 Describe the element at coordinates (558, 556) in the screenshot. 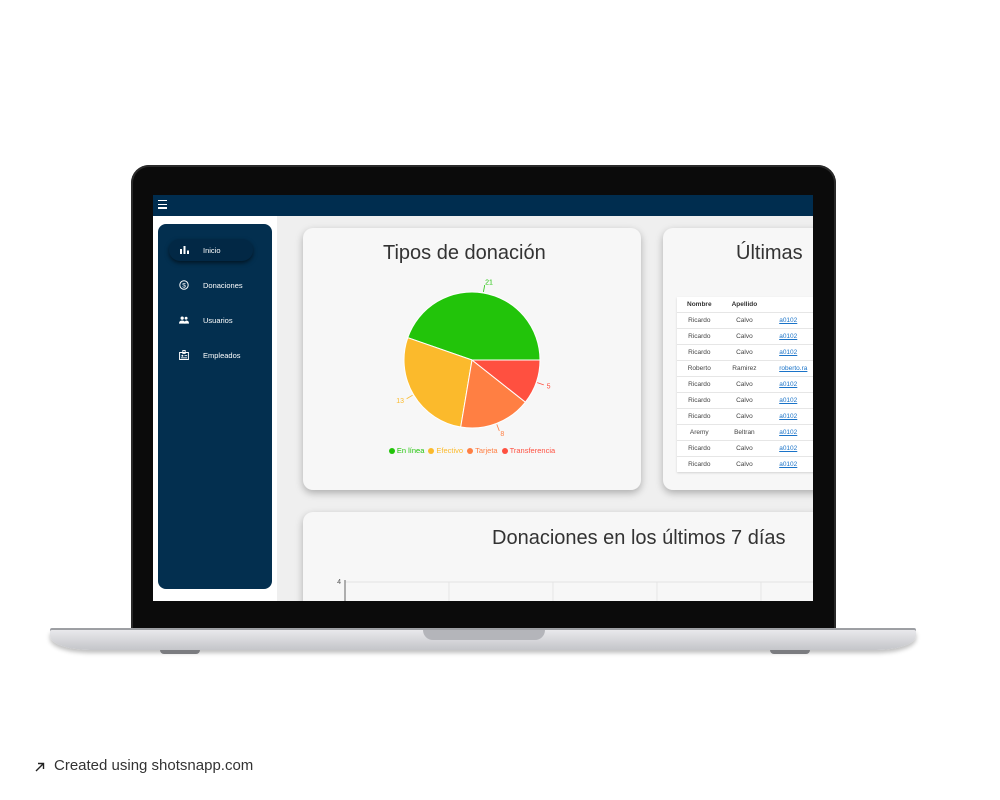

I see `last-7-days-card: Donaciones en los últimos 7 días 4` at that location.